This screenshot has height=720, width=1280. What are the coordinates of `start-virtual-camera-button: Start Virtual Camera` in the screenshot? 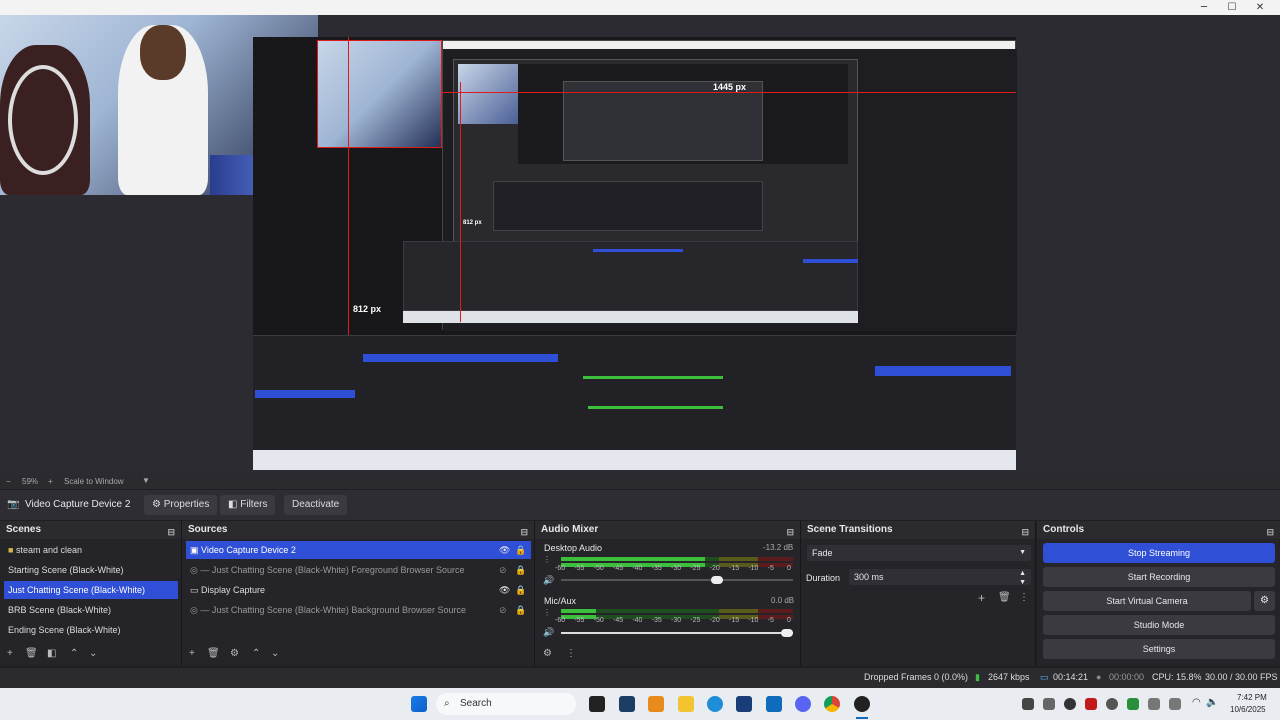 It's located at (1147, 601).